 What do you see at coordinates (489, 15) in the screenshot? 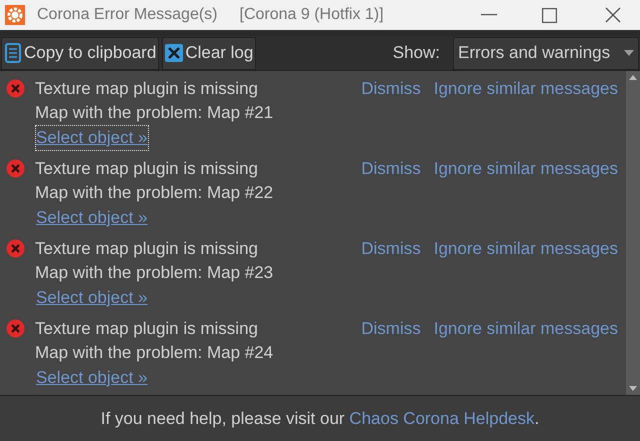
I see `minimize-icon` at bounding box center [489, 15].